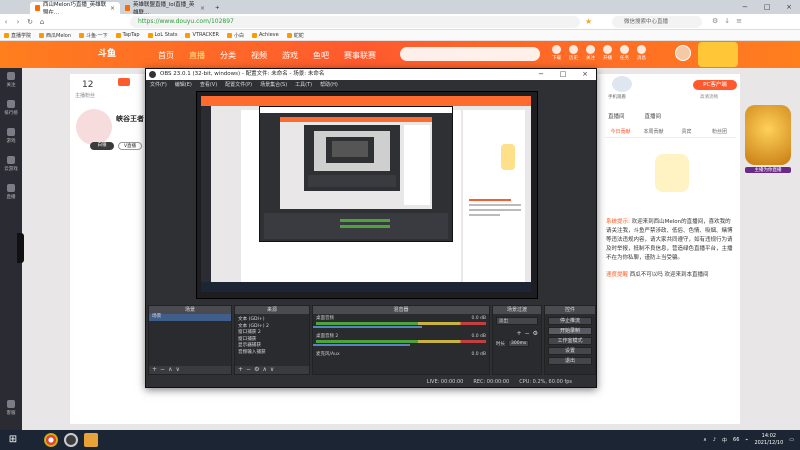 The image size is (800, 450). What do you see at coordinates (361, 345) in the screenshot?
I see `mixer-volume-slider` at bounding box center [361, 345].